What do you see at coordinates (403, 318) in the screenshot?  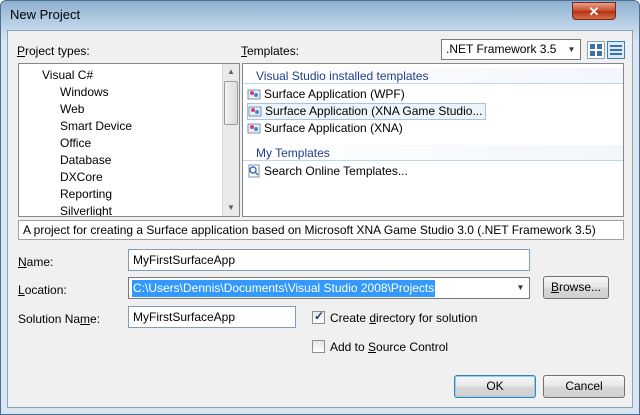 I see `create-directory-label: Create directory for solution` at bounding box center [403, 318].